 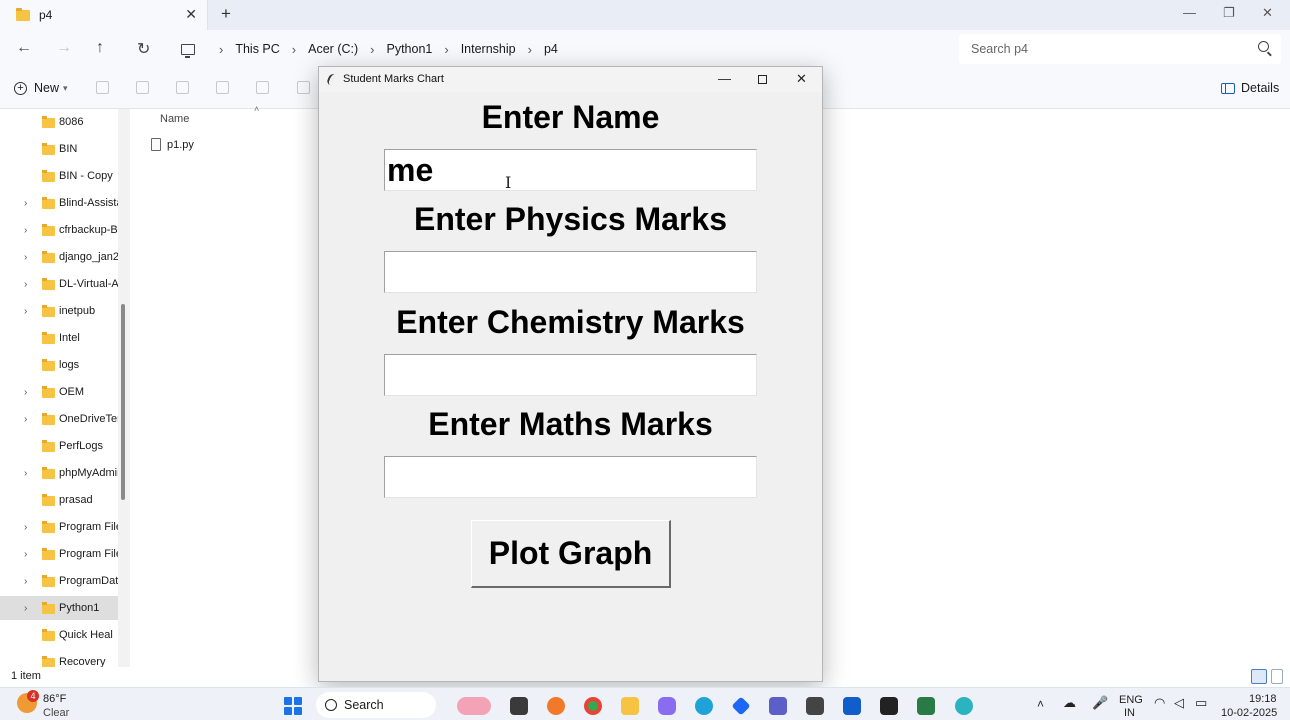 What do you see at coordinates (262, 87) in the screenshot?
I see `share-icon` at bounding box center [262, 87].